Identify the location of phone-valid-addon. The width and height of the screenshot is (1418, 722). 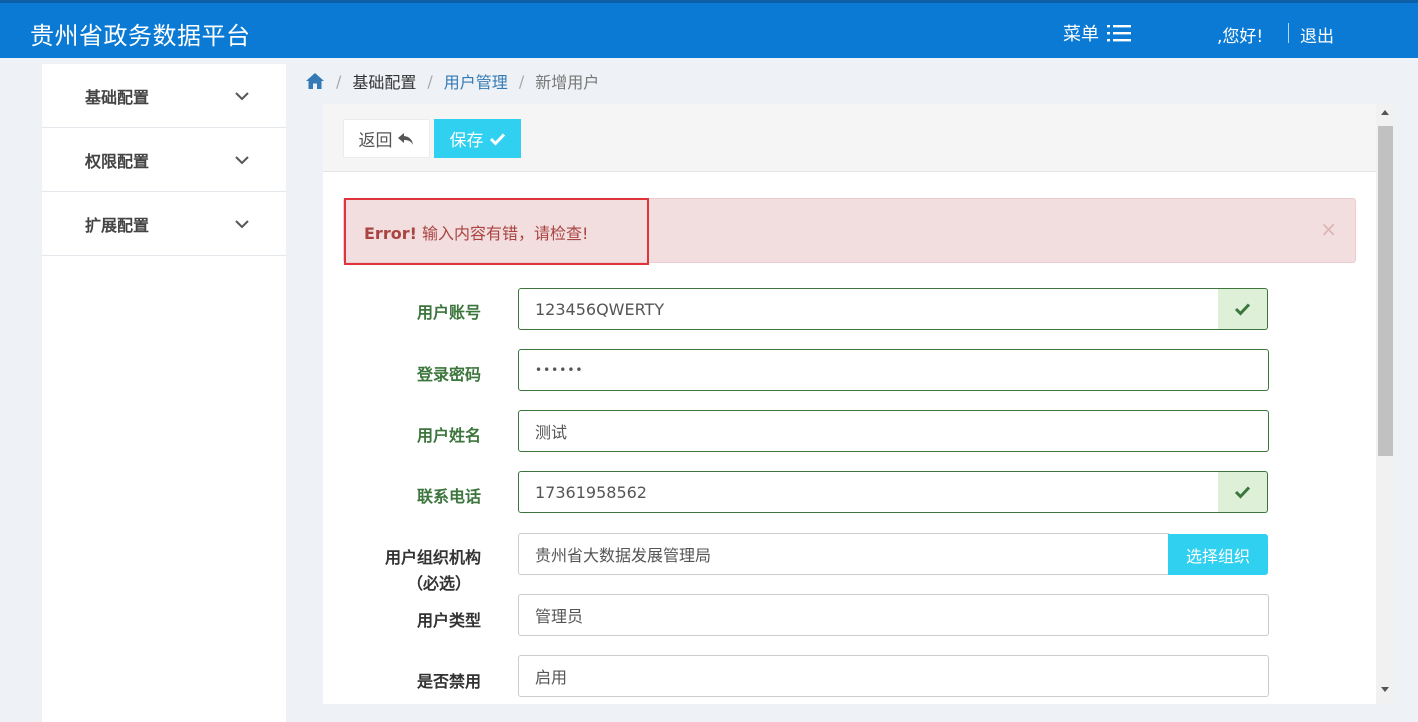
(1243, 492).